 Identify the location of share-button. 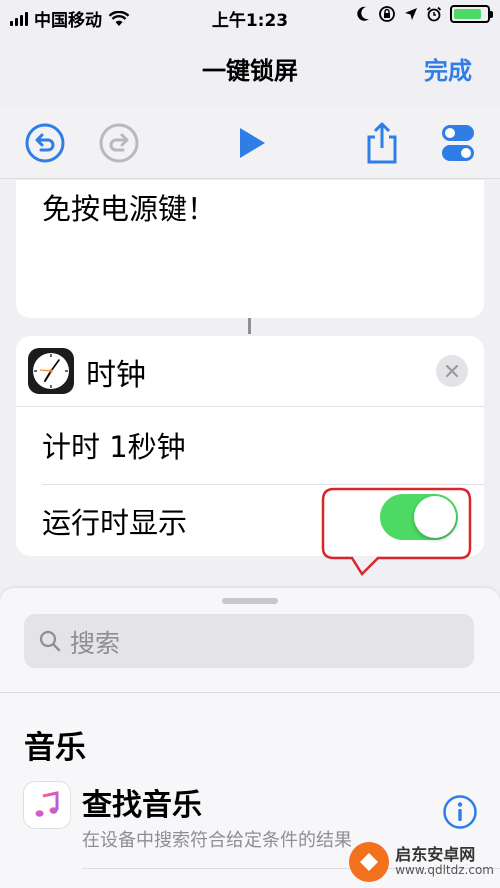
(382, 143).